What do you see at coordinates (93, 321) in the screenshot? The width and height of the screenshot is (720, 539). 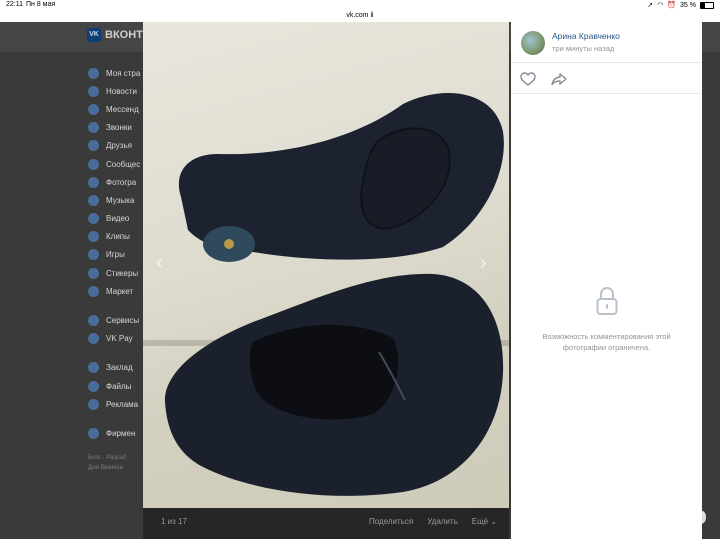 I see `services-icon` at bounding box center [93, 321].